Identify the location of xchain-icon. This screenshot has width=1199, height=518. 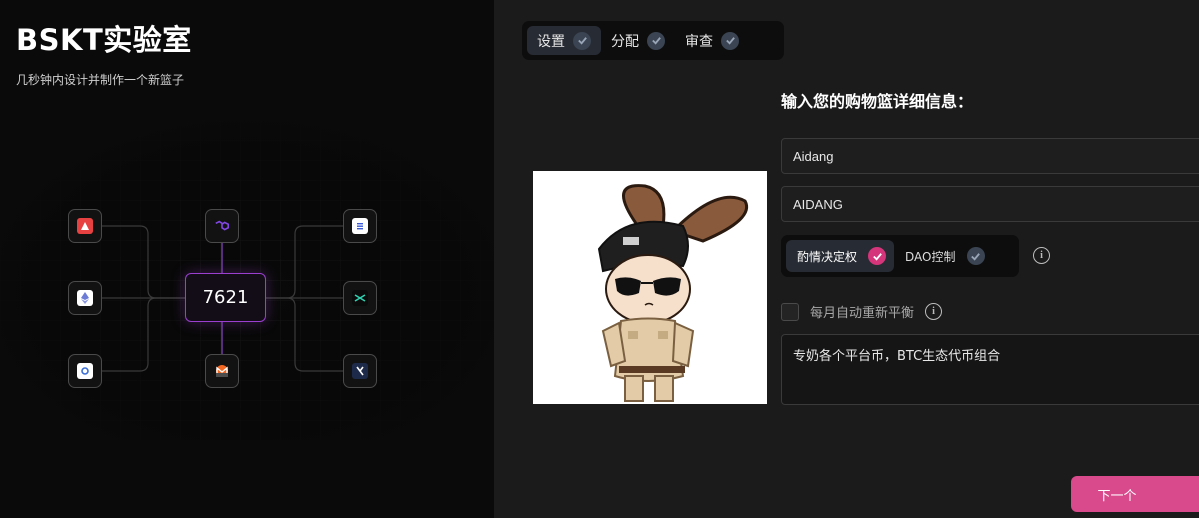
(360, 371).